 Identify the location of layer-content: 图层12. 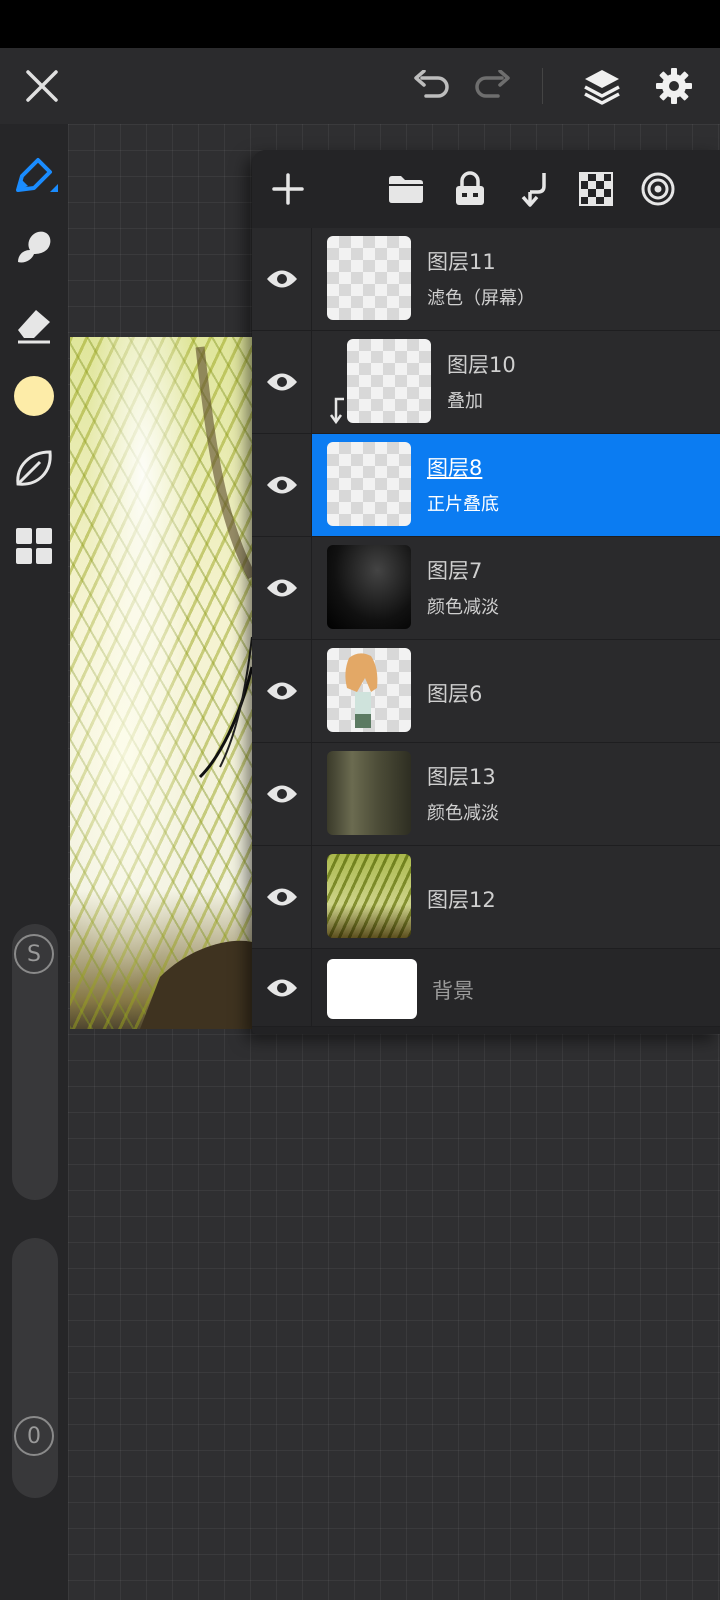
(516, 897).